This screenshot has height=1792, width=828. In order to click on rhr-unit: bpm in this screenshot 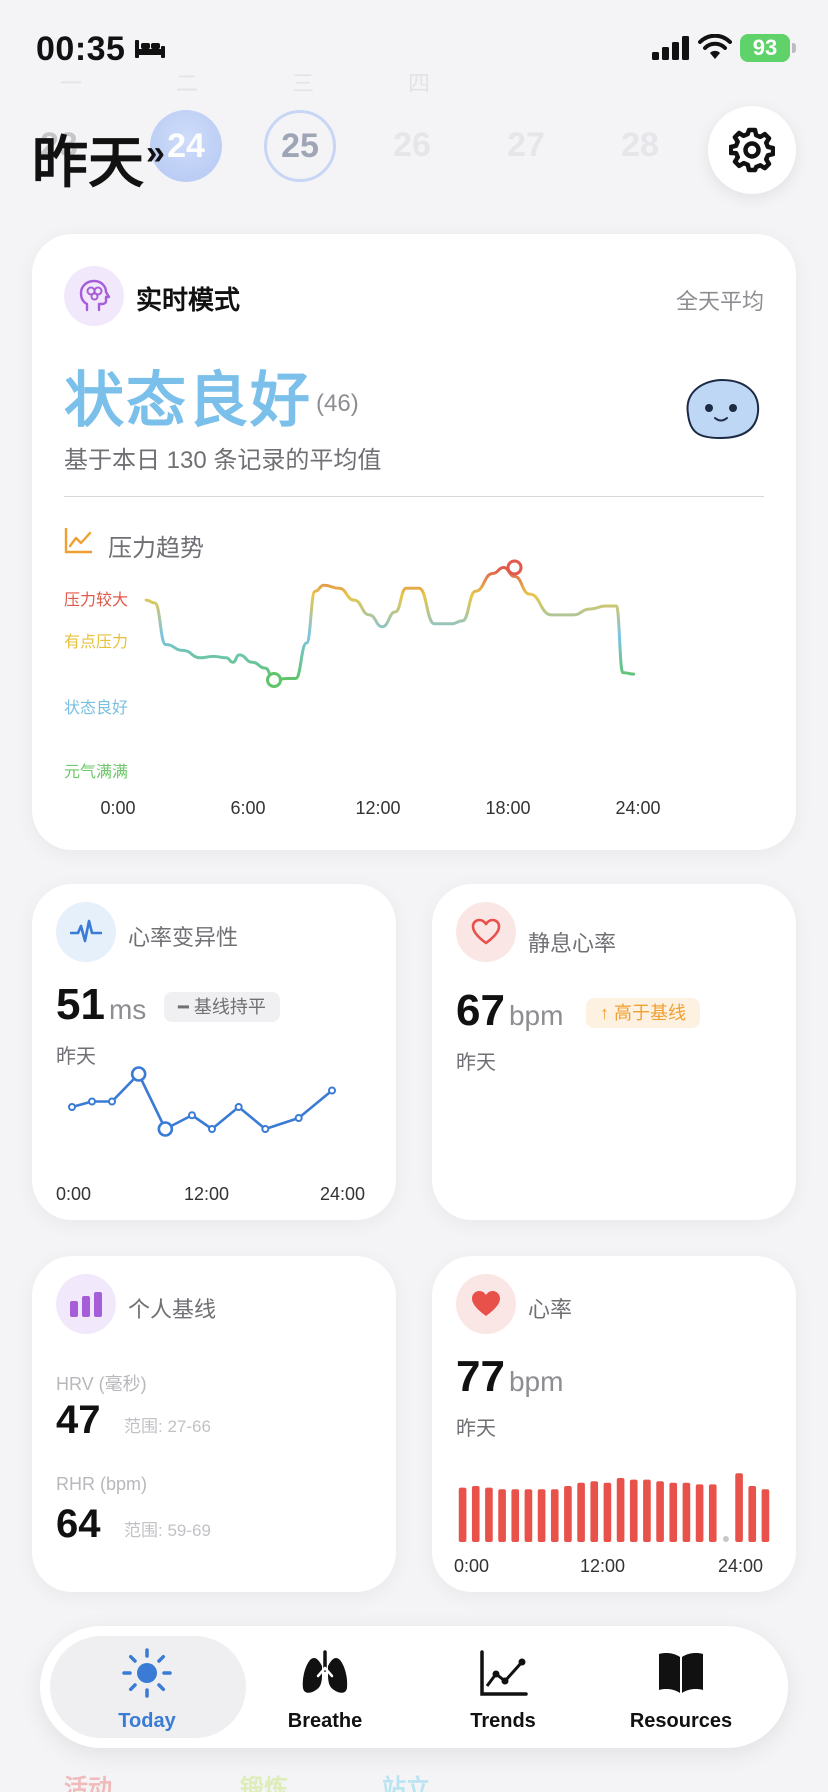, I will do `click(536, 1015)`.